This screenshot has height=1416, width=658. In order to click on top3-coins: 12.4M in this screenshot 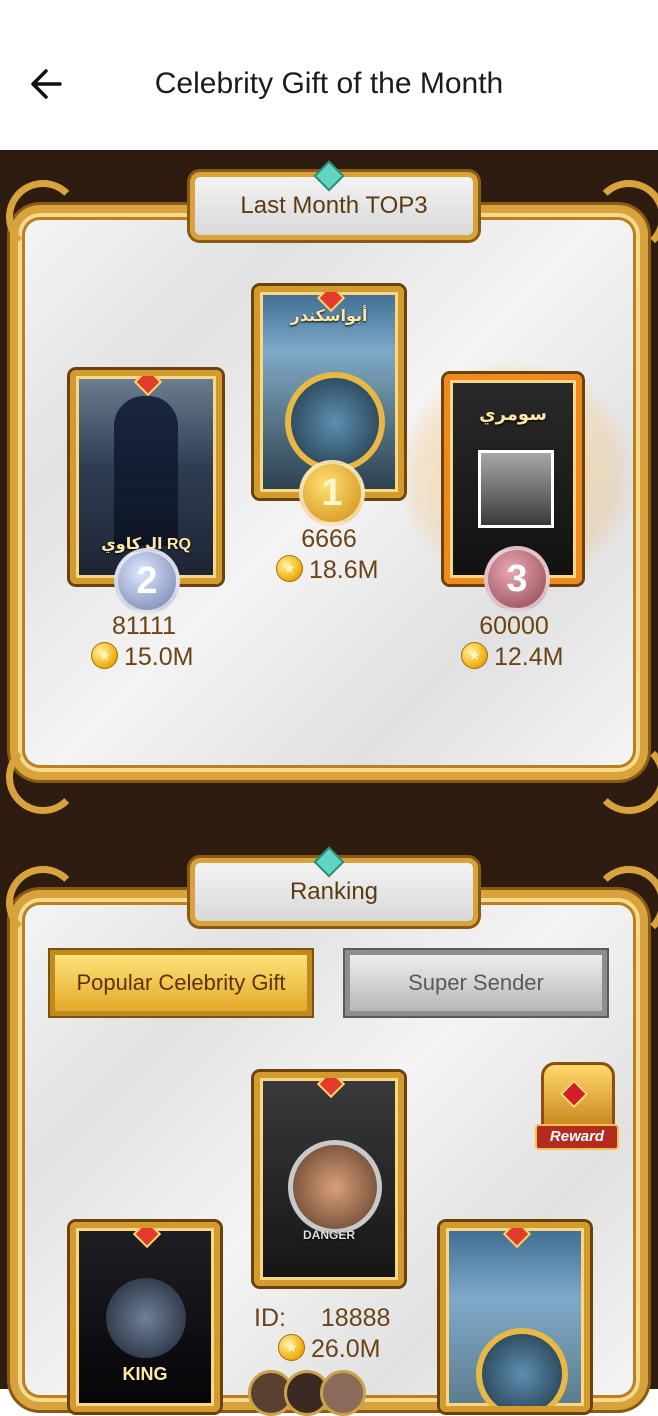, I will do `click(512, 657)`.